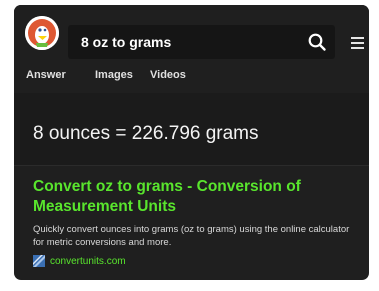  I want to click on duckduckgo-logo-icon, so click(42, 33).